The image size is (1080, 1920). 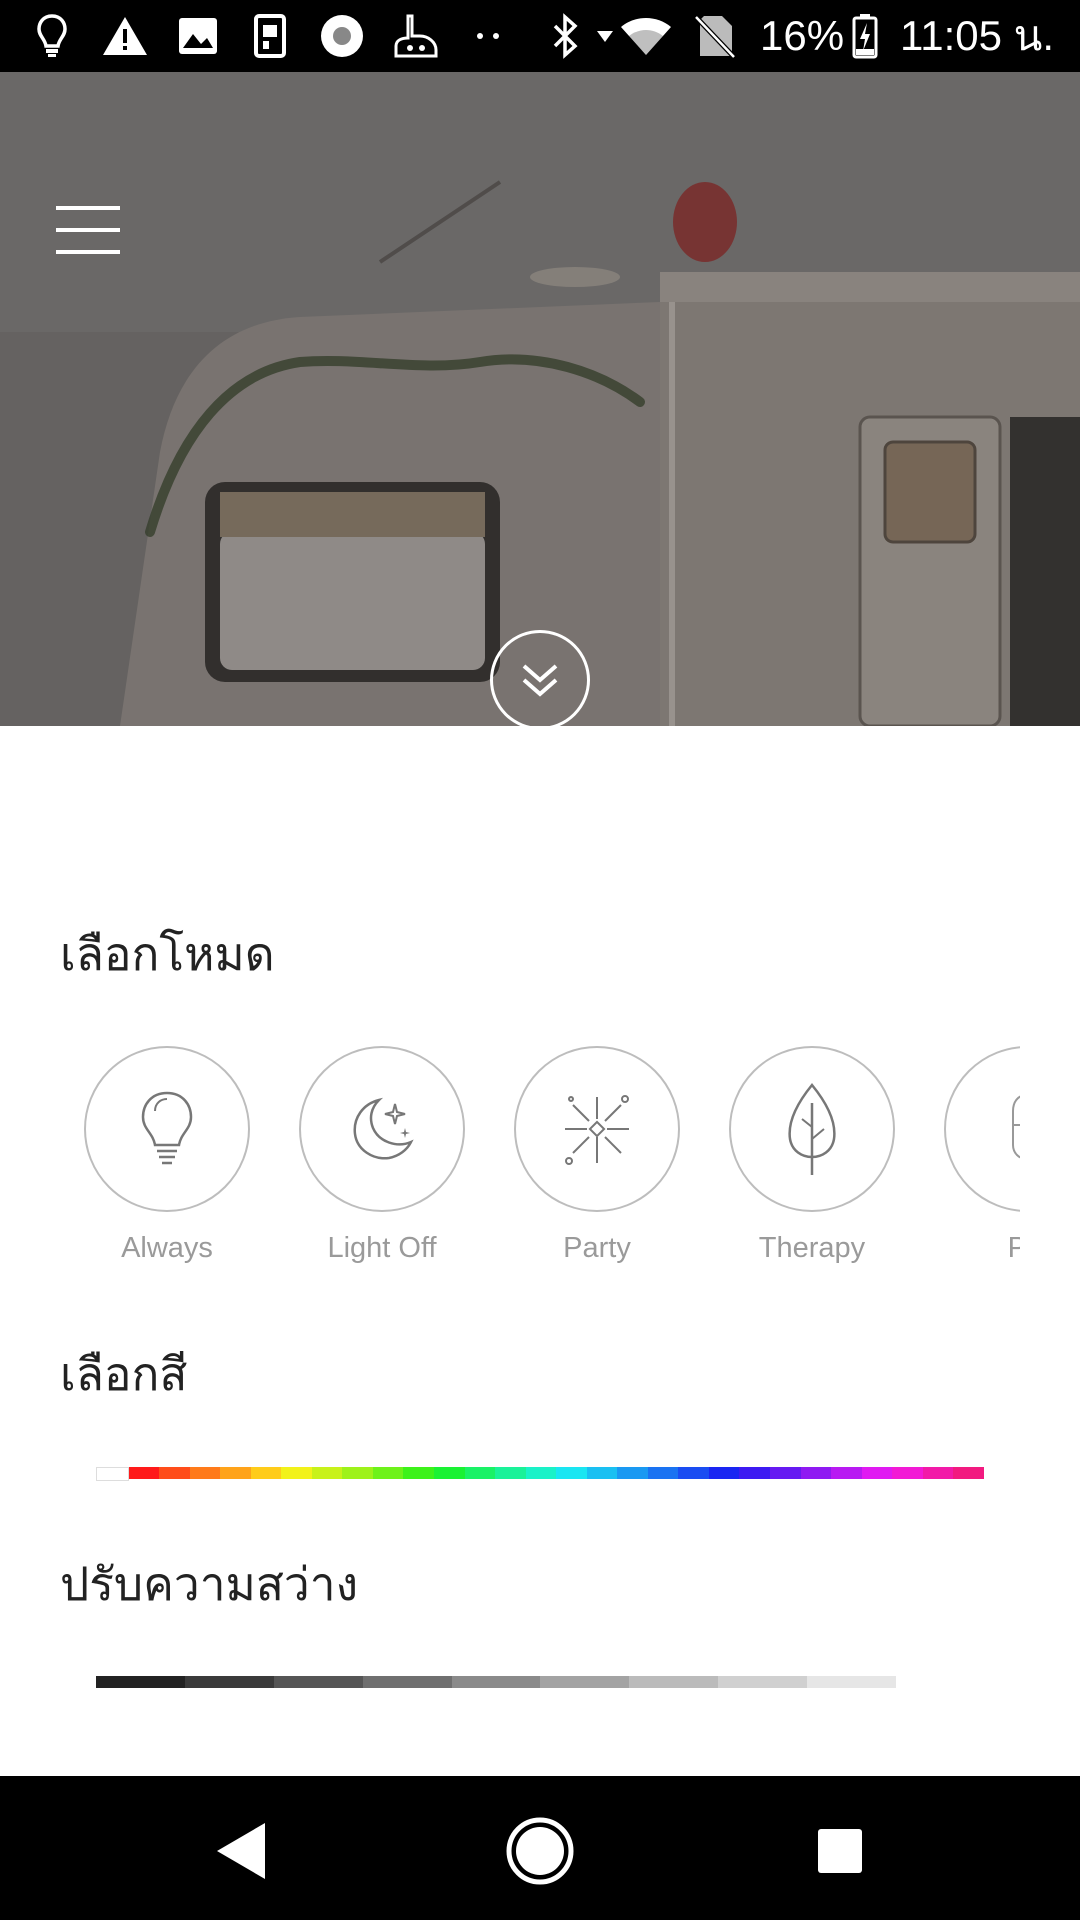 What do you see at coordinates (209, 1584) in the screenshot?
I see `brightness-section-title: ปรับความสว่าง` at bounding box center [209, 1584].